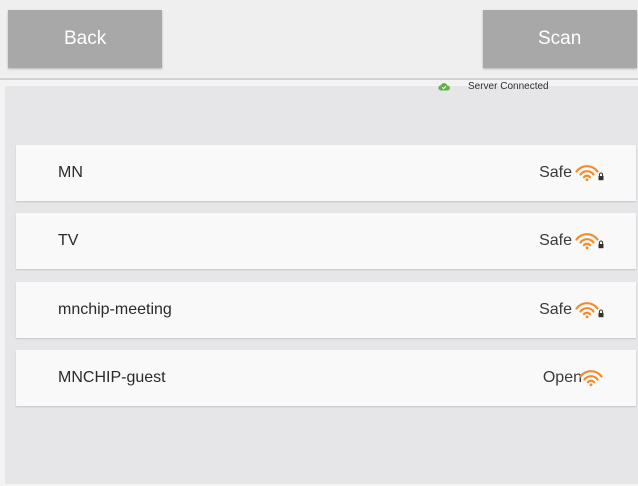 This screenshot has height=486, width=638. I want to click on network-ssid: mnchip-meeting, so click(115, 309).